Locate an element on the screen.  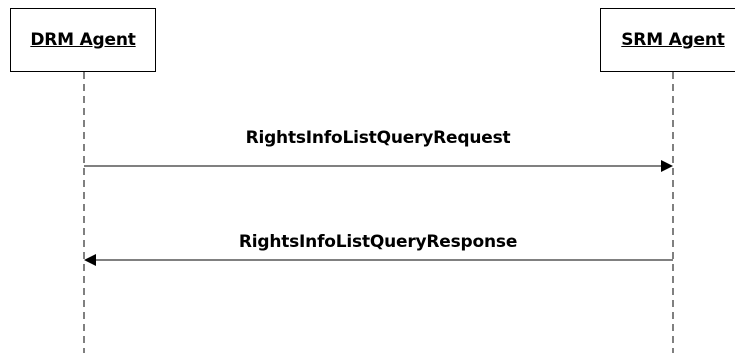
message-request-label: RightsInfoListQueryRequest is located at coordinates (378, 138).